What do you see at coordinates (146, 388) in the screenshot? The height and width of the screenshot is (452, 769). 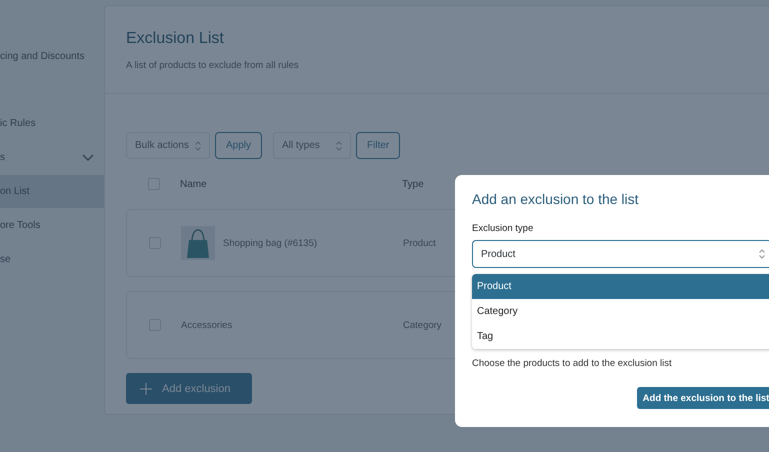 I see `plus-icon` at bounding box center [146, 388].